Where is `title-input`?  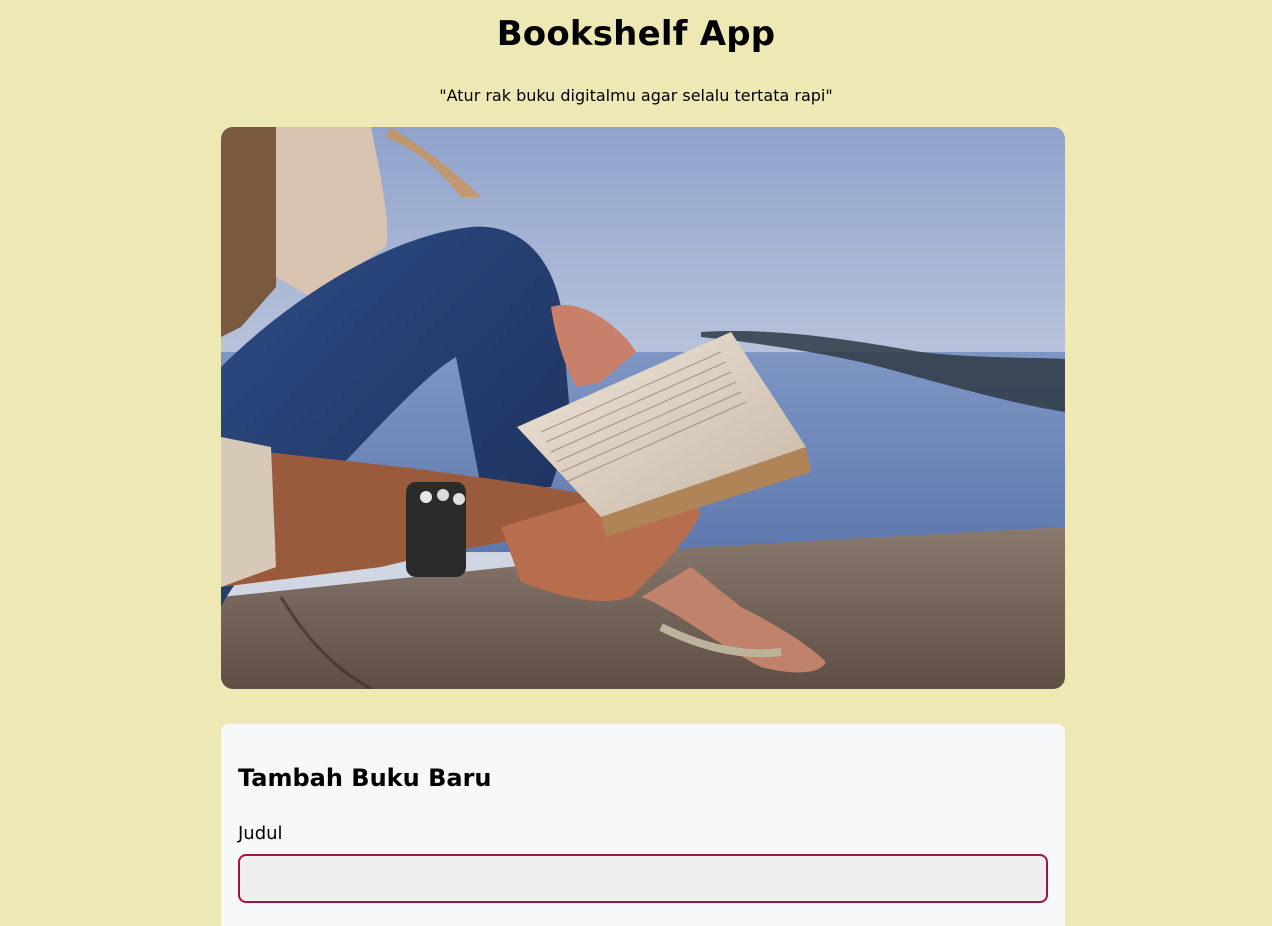
title-input is located at coordinates (643, 878).